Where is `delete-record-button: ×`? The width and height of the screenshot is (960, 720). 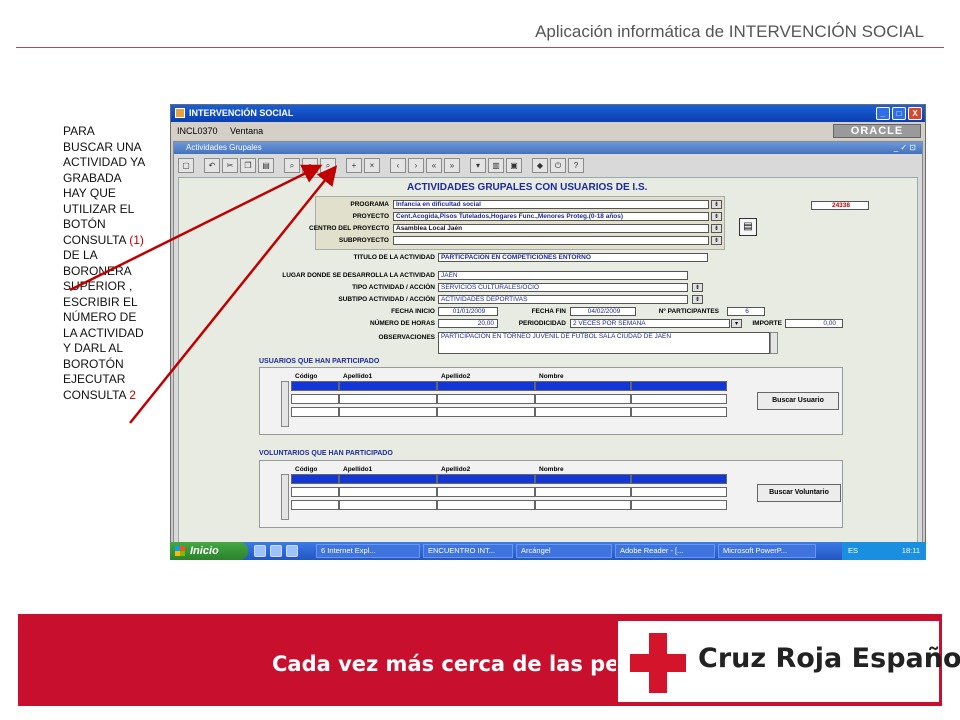 delete-record-button: × is located at coordinates (372, 165).